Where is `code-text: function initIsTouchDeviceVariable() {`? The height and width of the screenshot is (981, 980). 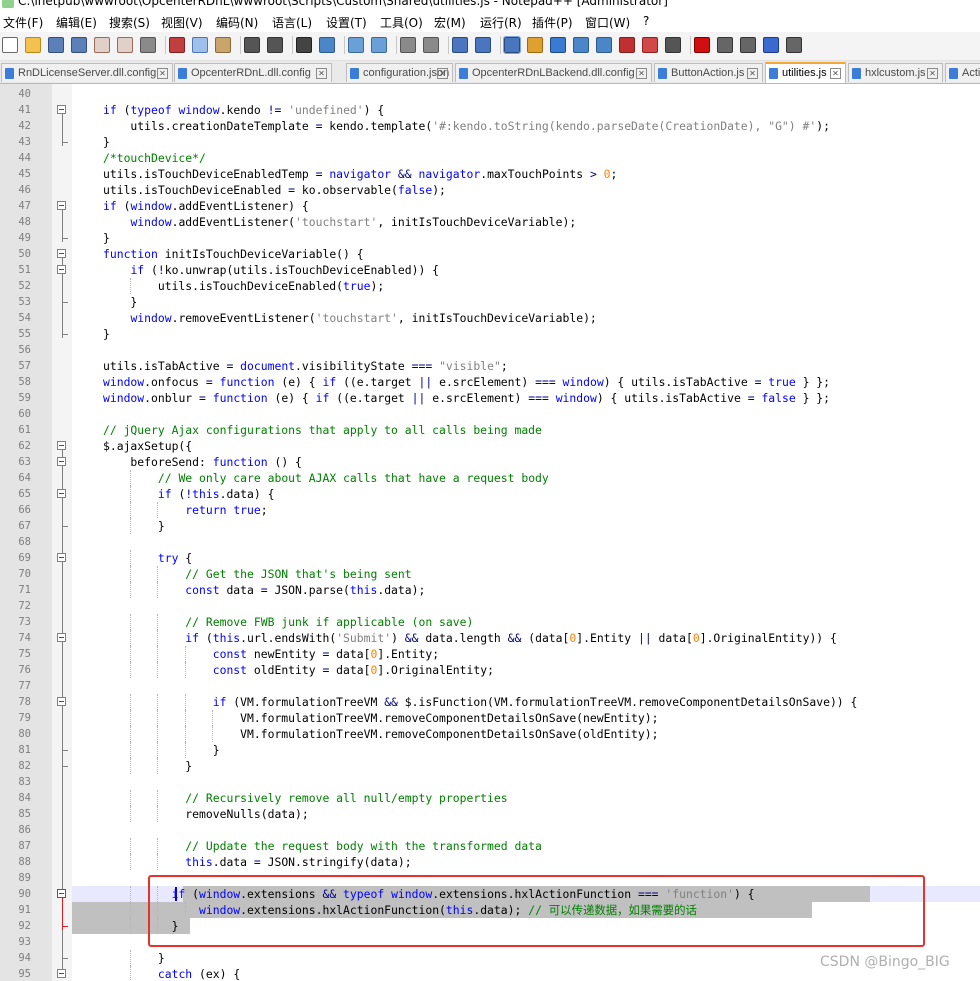
code-text: function initIsTouchDeviceVariable() { is located at coordinates (233, 254).